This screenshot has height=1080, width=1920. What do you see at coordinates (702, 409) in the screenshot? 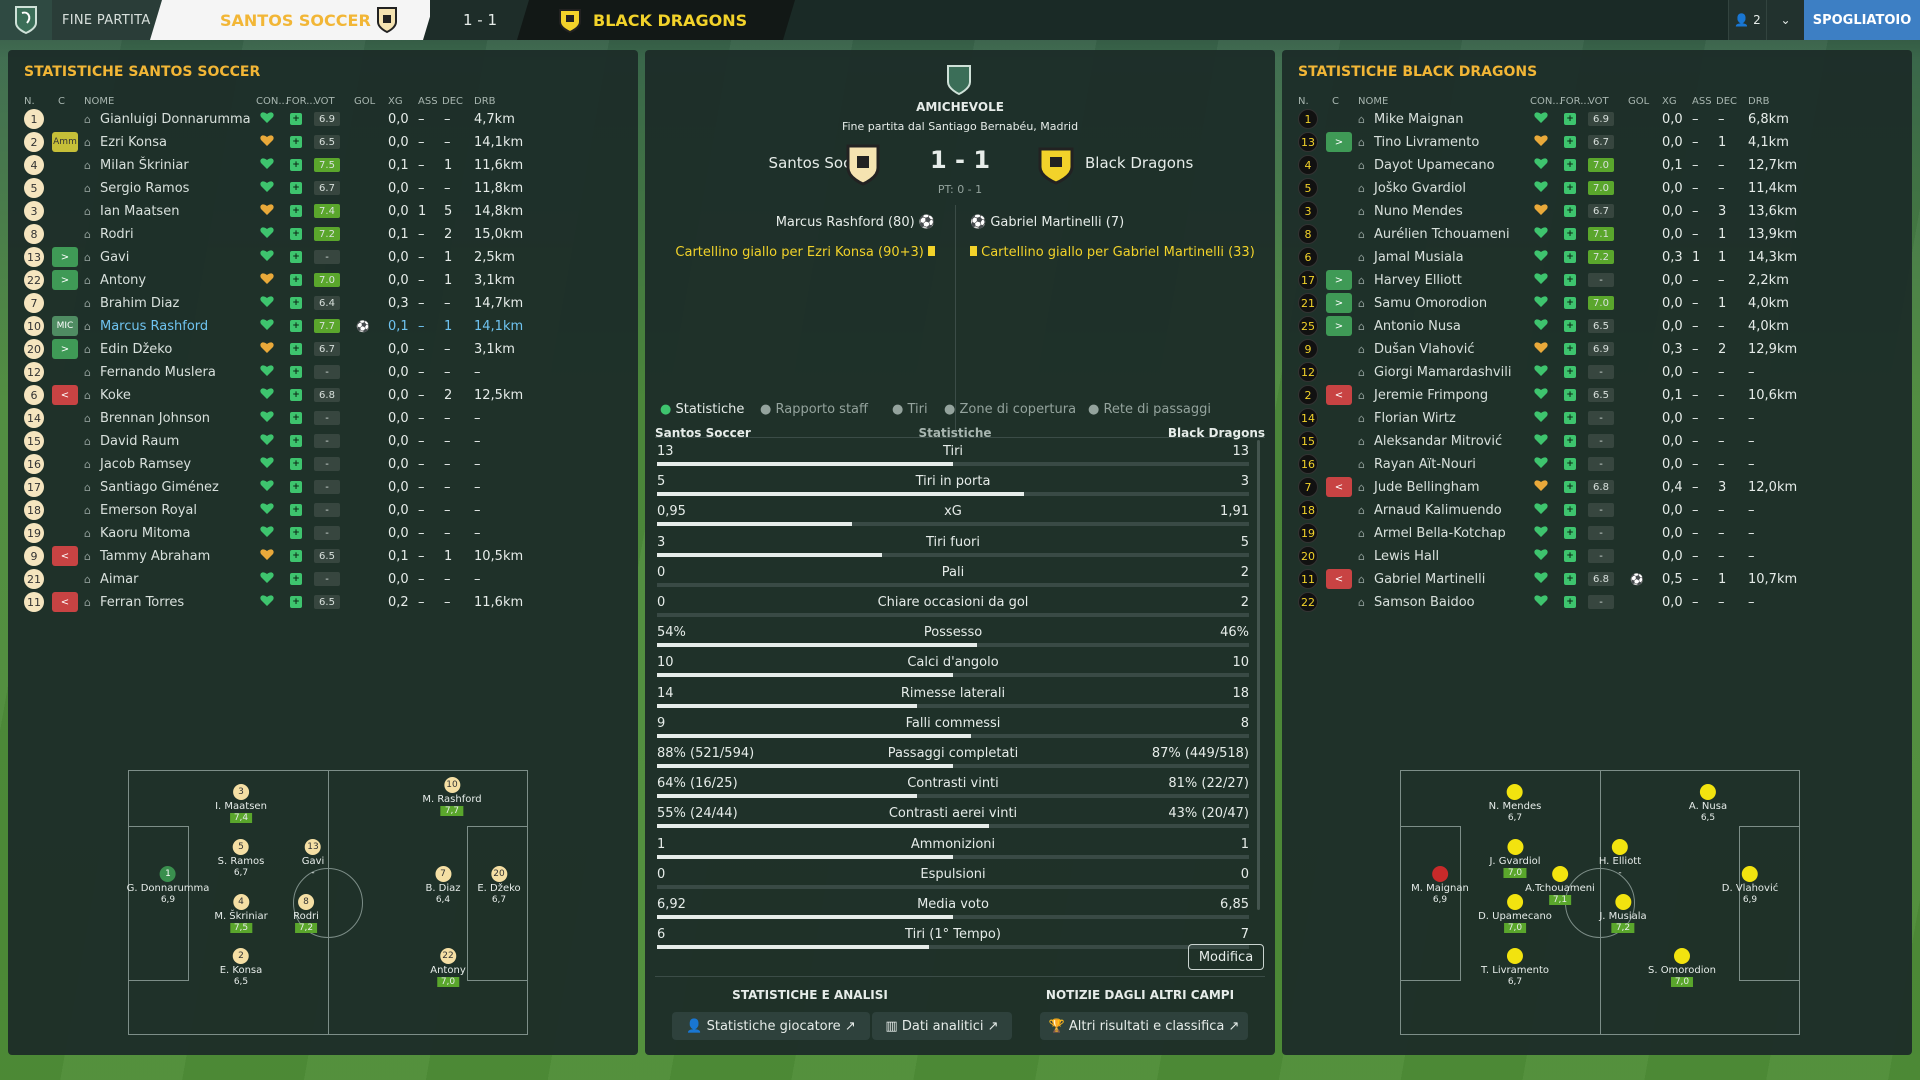
I see `tab-statistiche: ● Statistiche` at bounding box center [702, 409].